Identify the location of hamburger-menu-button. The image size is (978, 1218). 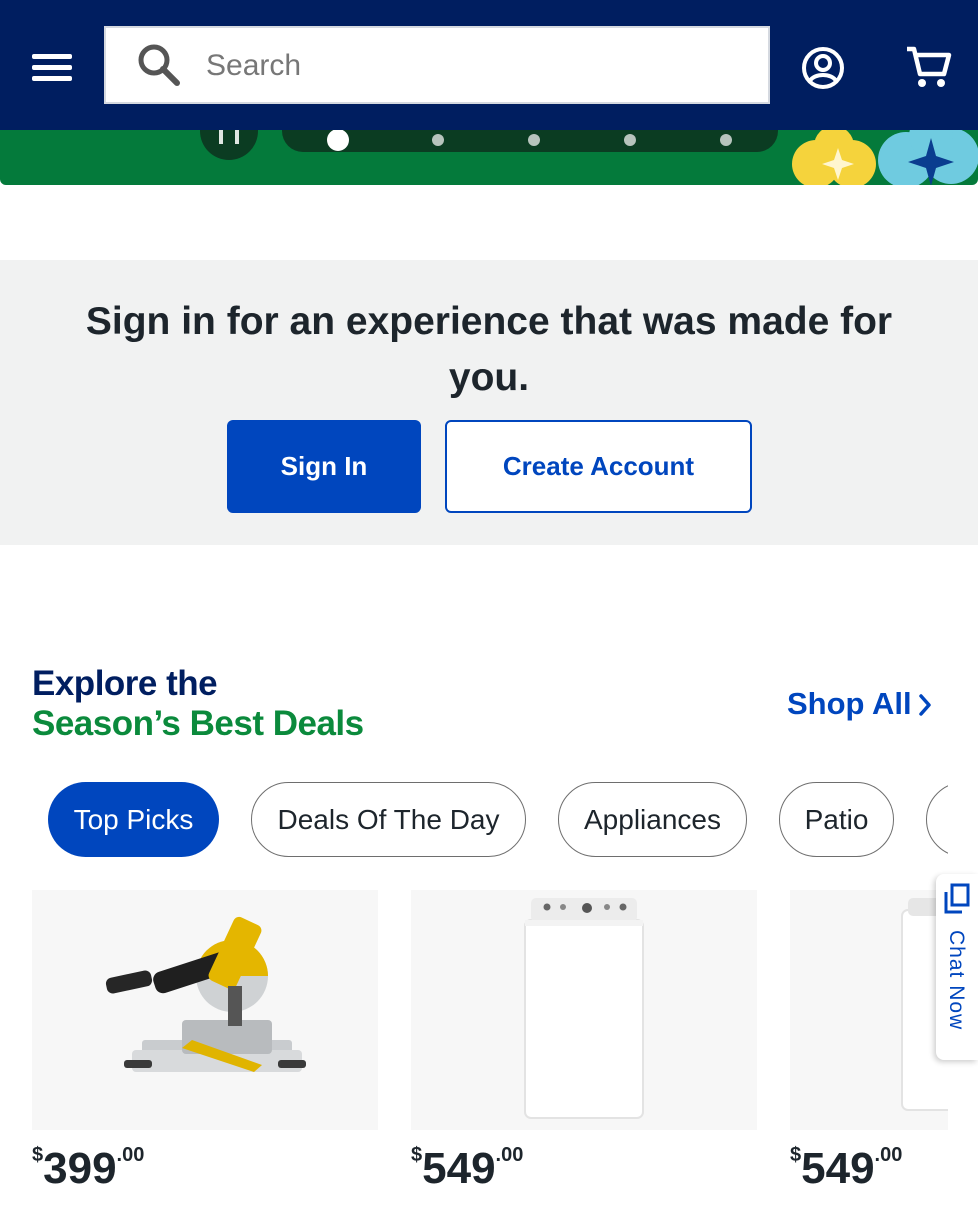
(52, 66).